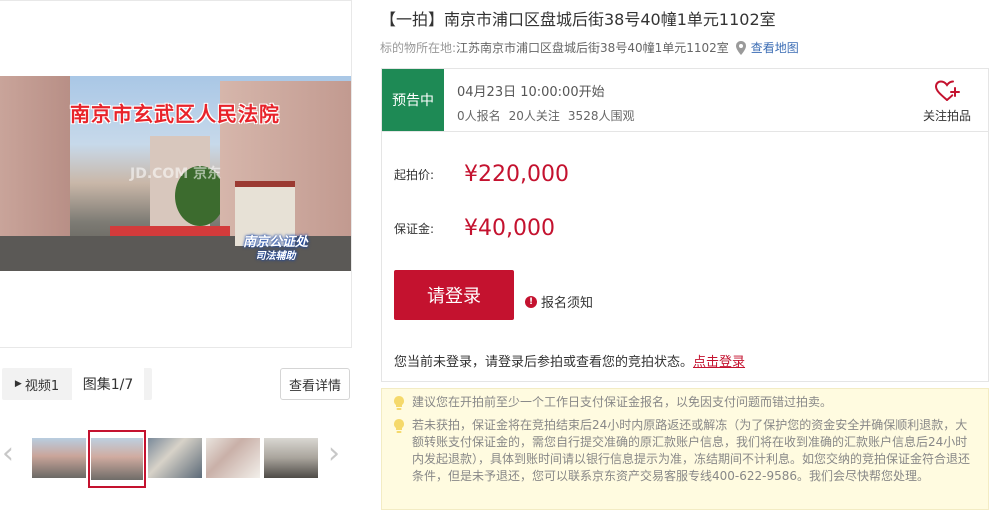  I want to click on photo-watermark: JD.COM 京东, so click(176, 174).